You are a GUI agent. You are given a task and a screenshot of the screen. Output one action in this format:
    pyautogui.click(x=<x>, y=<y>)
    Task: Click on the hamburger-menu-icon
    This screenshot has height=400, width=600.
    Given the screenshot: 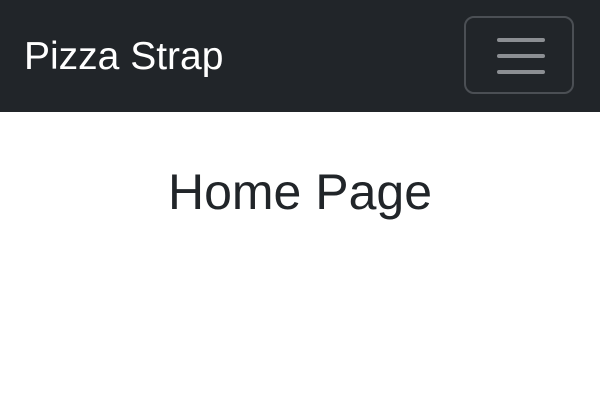 What is the action you would take?
    pyautogui.click(x=521, y=56)
    